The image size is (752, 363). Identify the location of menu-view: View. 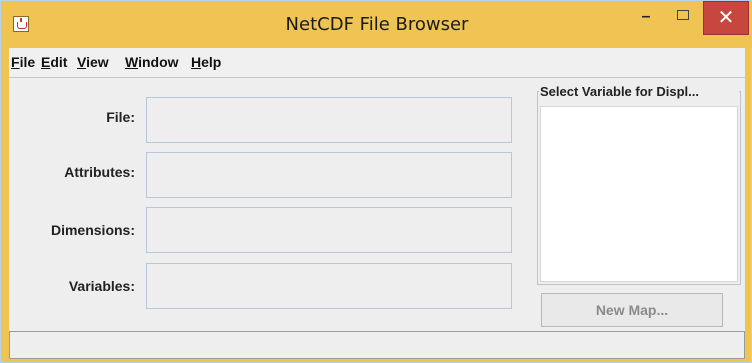
(93, 62).